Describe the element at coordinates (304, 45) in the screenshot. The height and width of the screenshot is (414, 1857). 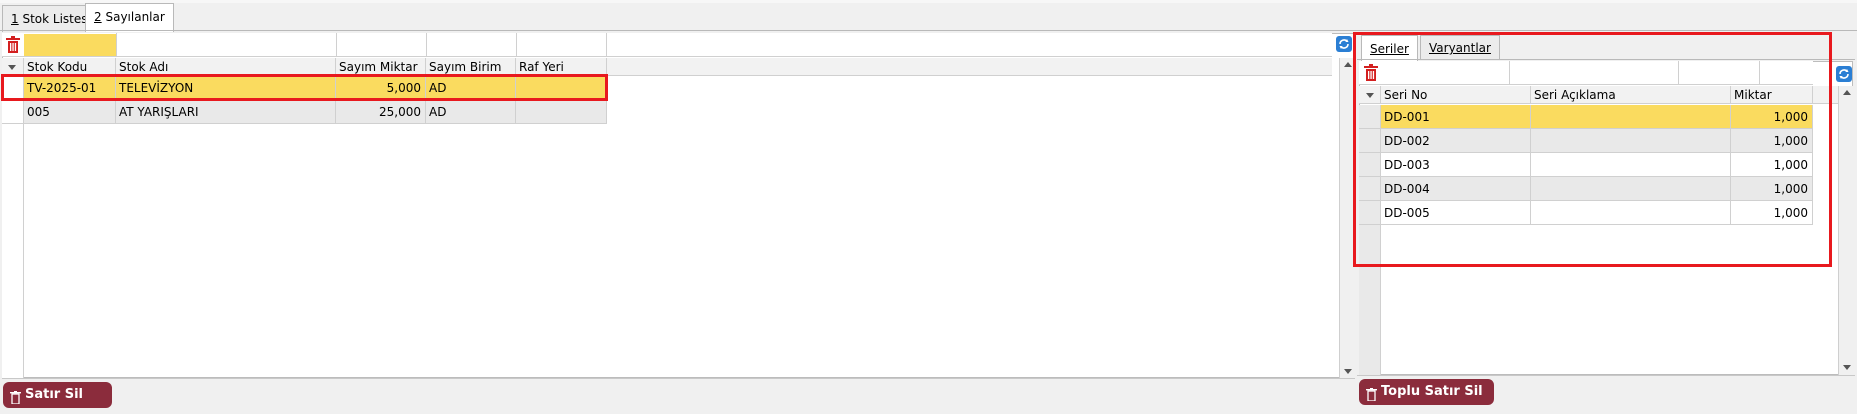
I see `left-filter-row` at that location.